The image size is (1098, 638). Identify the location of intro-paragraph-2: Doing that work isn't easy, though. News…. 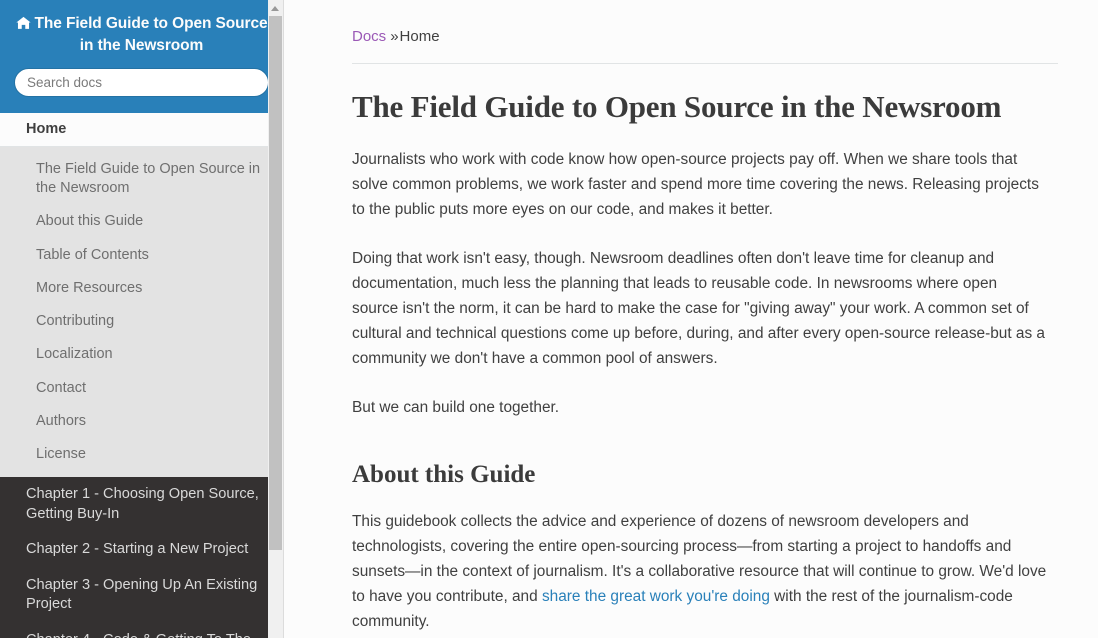
(698, 308).